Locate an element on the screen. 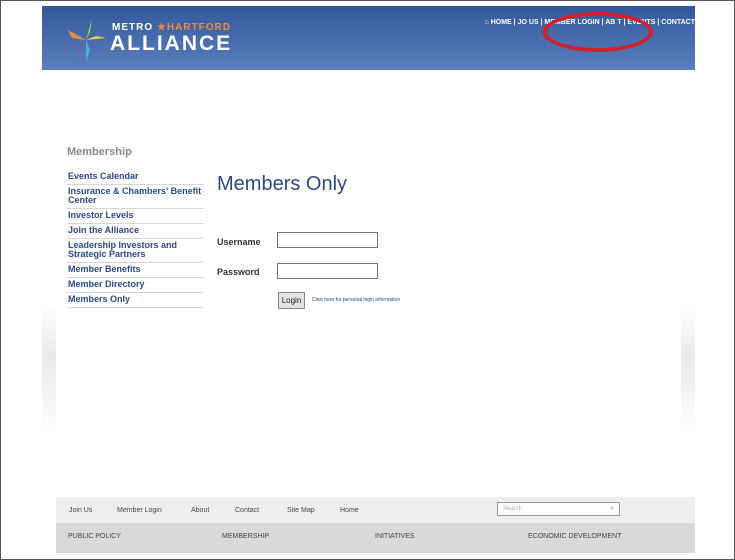  right-shade is located at coordinates (688, 370).